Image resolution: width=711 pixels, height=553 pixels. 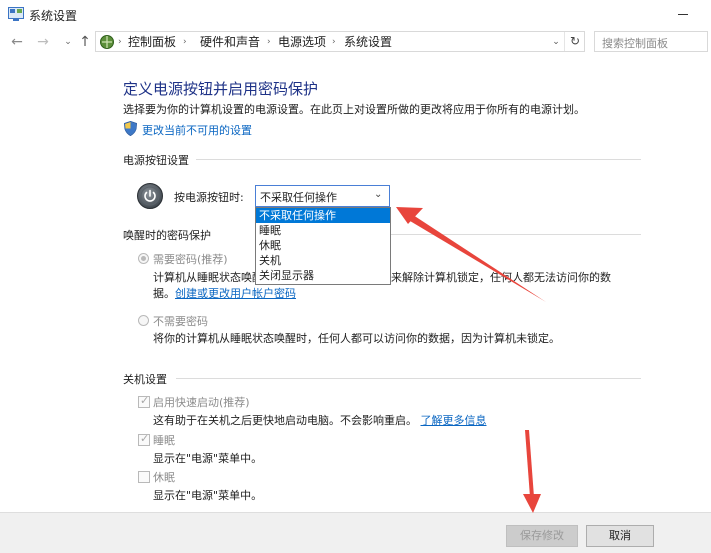 I want to click on power-button-label: 按电源按钮时:, so click(x=209, y=197).